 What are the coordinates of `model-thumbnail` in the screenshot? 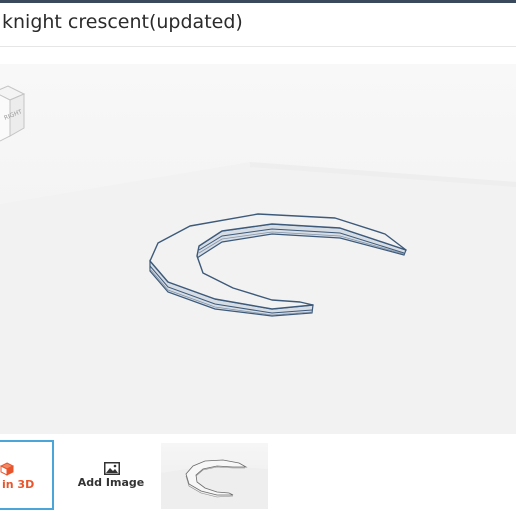 It's located at (214, 476).